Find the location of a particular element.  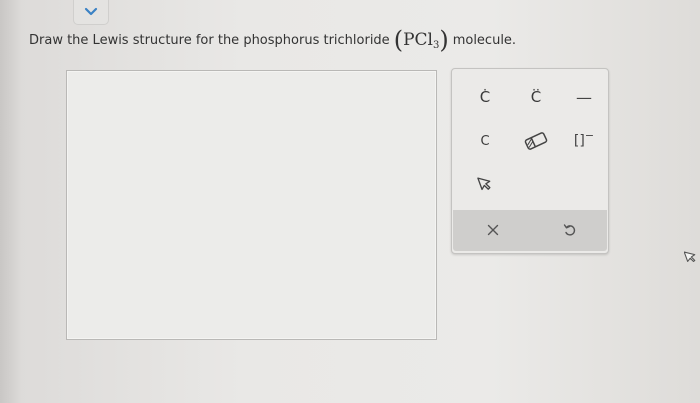

close-icon is located at coordinates (493, 230).